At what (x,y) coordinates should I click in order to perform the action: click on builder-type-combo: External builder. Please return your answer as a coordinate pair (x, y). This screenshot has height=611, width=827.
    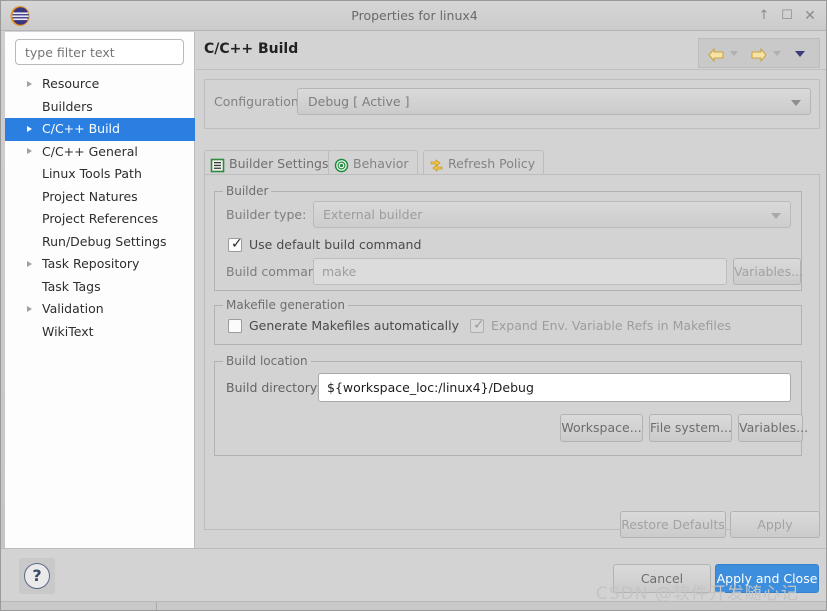
    Looking at the image, I should click on (552, 214).